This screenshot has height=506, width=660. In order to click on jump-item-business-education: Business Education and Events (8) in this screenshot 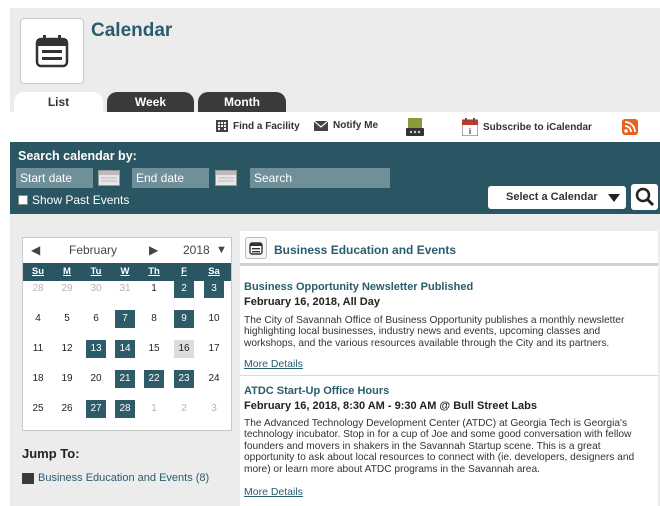, I will do `click(115, 478)`.